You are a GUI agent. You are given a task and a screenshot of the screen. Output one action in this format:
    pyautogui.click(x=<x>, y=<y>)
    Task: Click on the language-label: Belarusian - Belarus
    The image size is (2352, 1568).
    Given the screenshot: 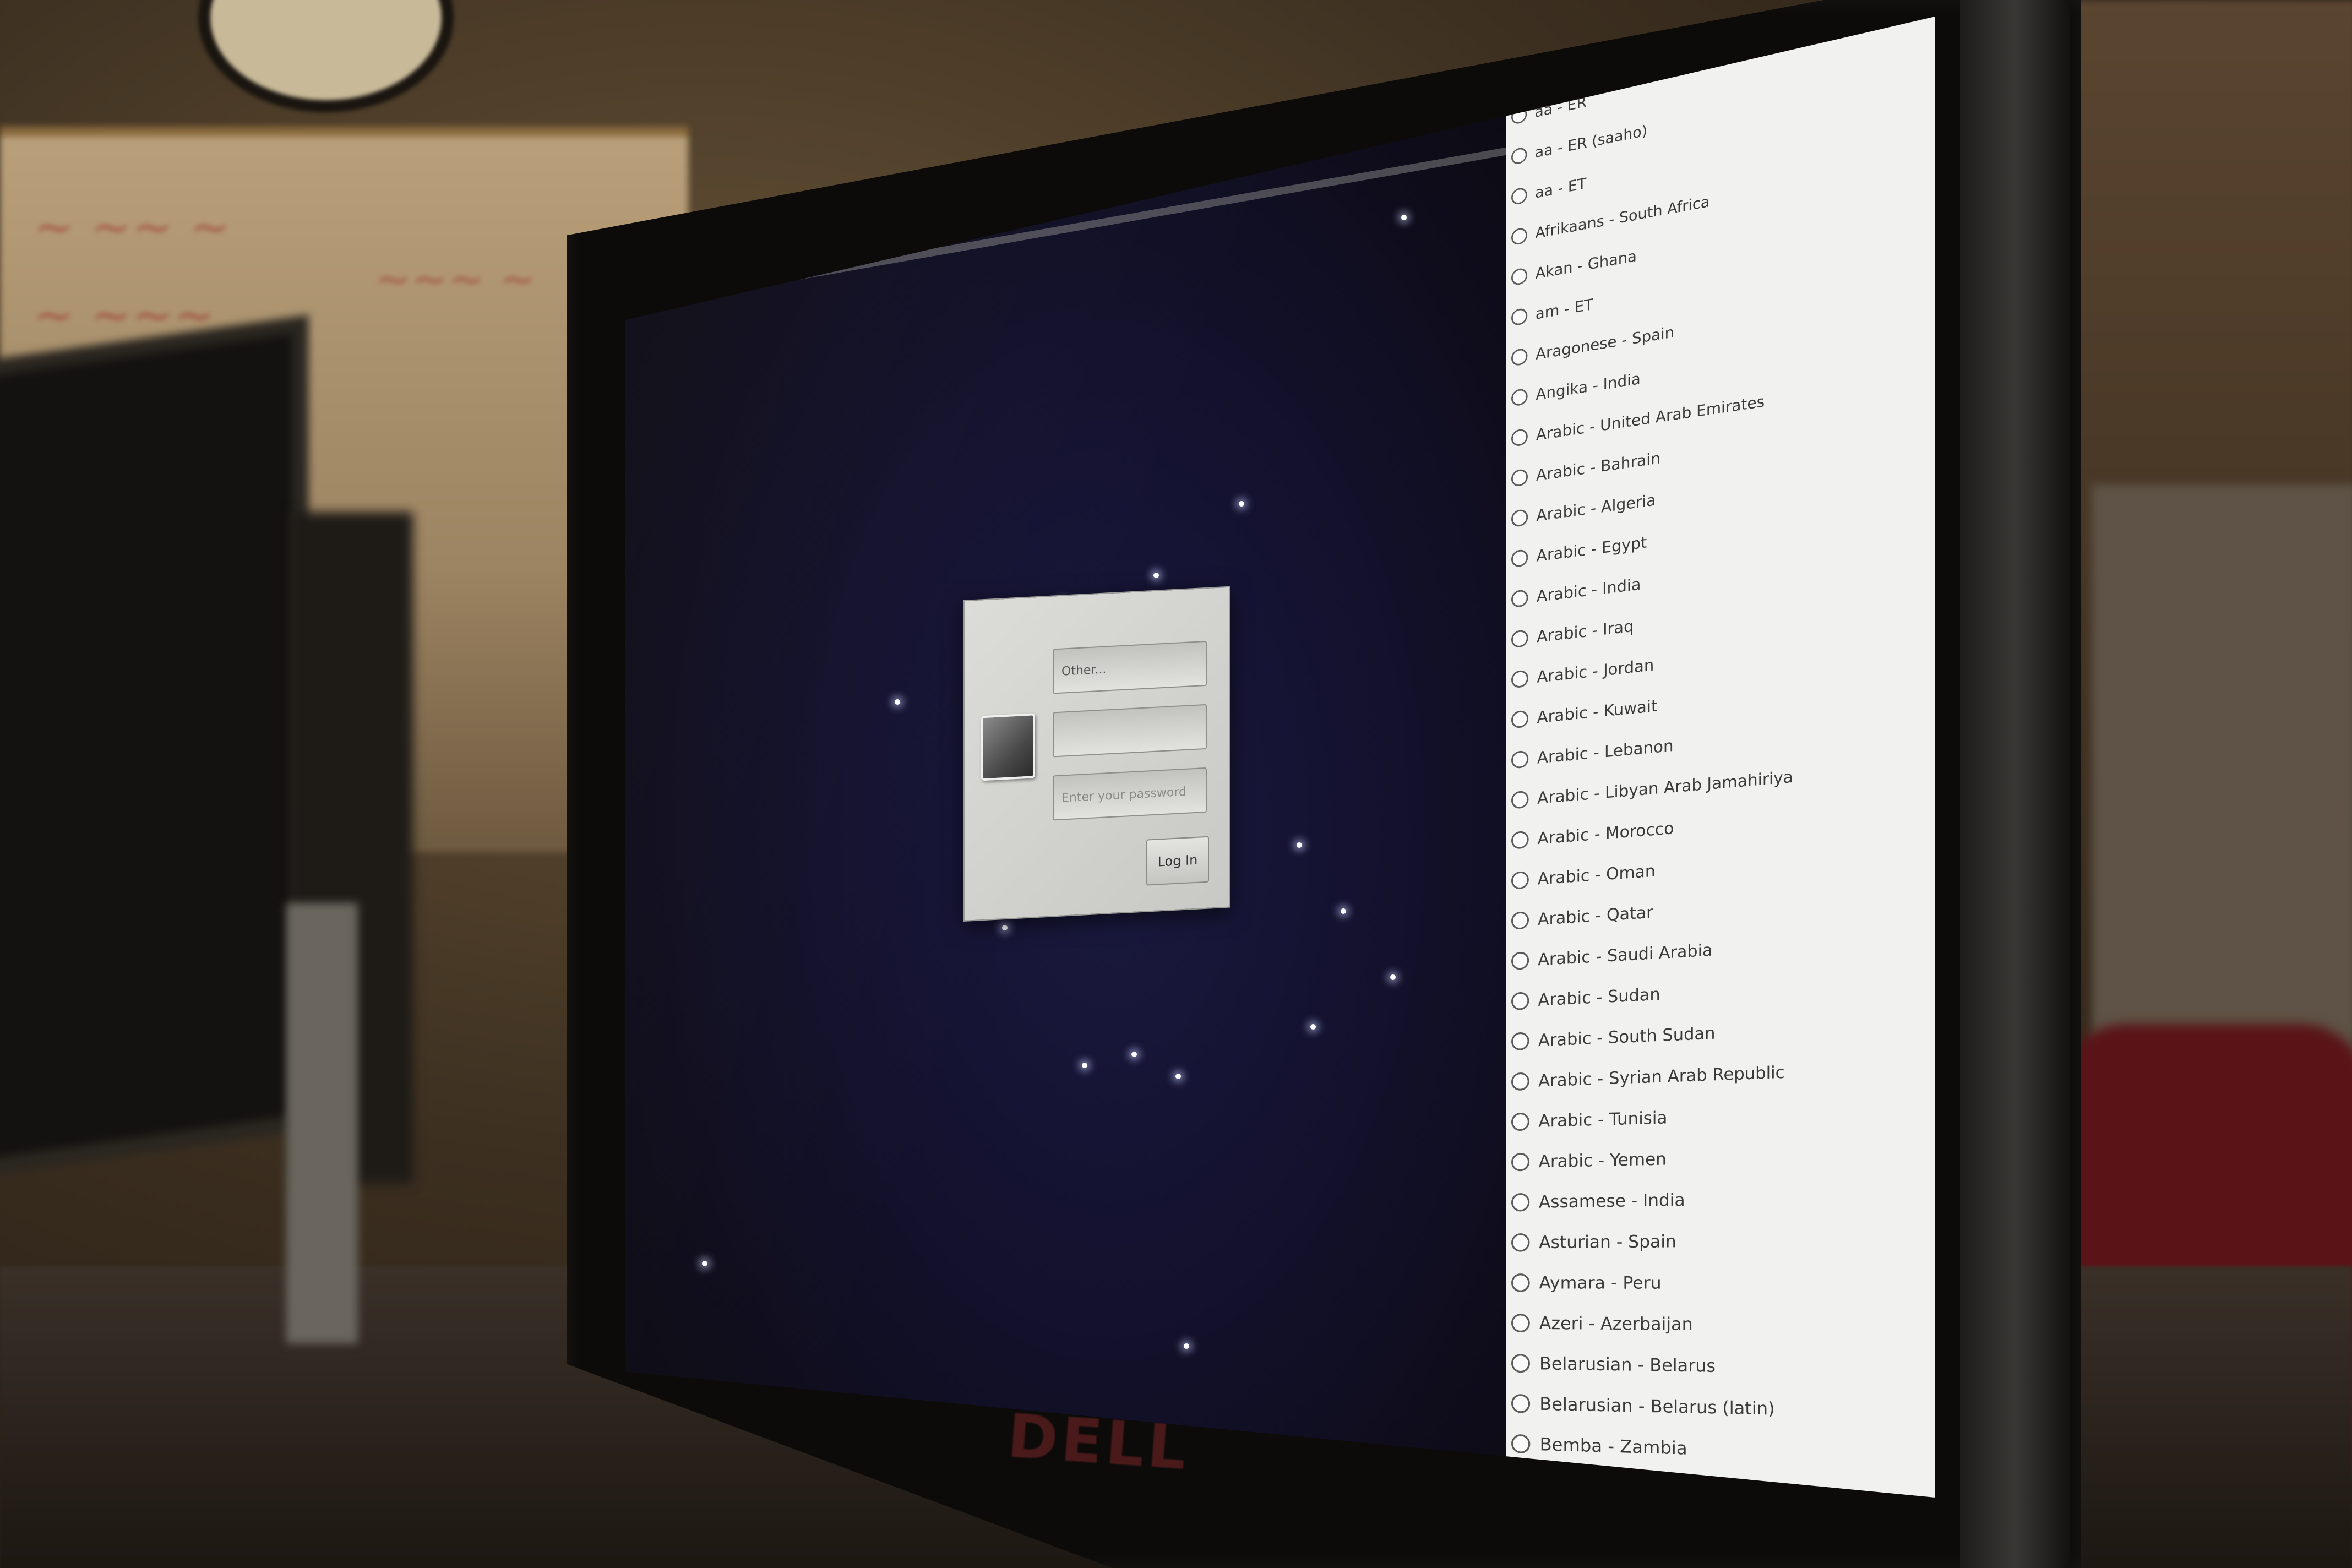 What is the action you would take?
    pyautogui.click(x=1627, y=1364)
    